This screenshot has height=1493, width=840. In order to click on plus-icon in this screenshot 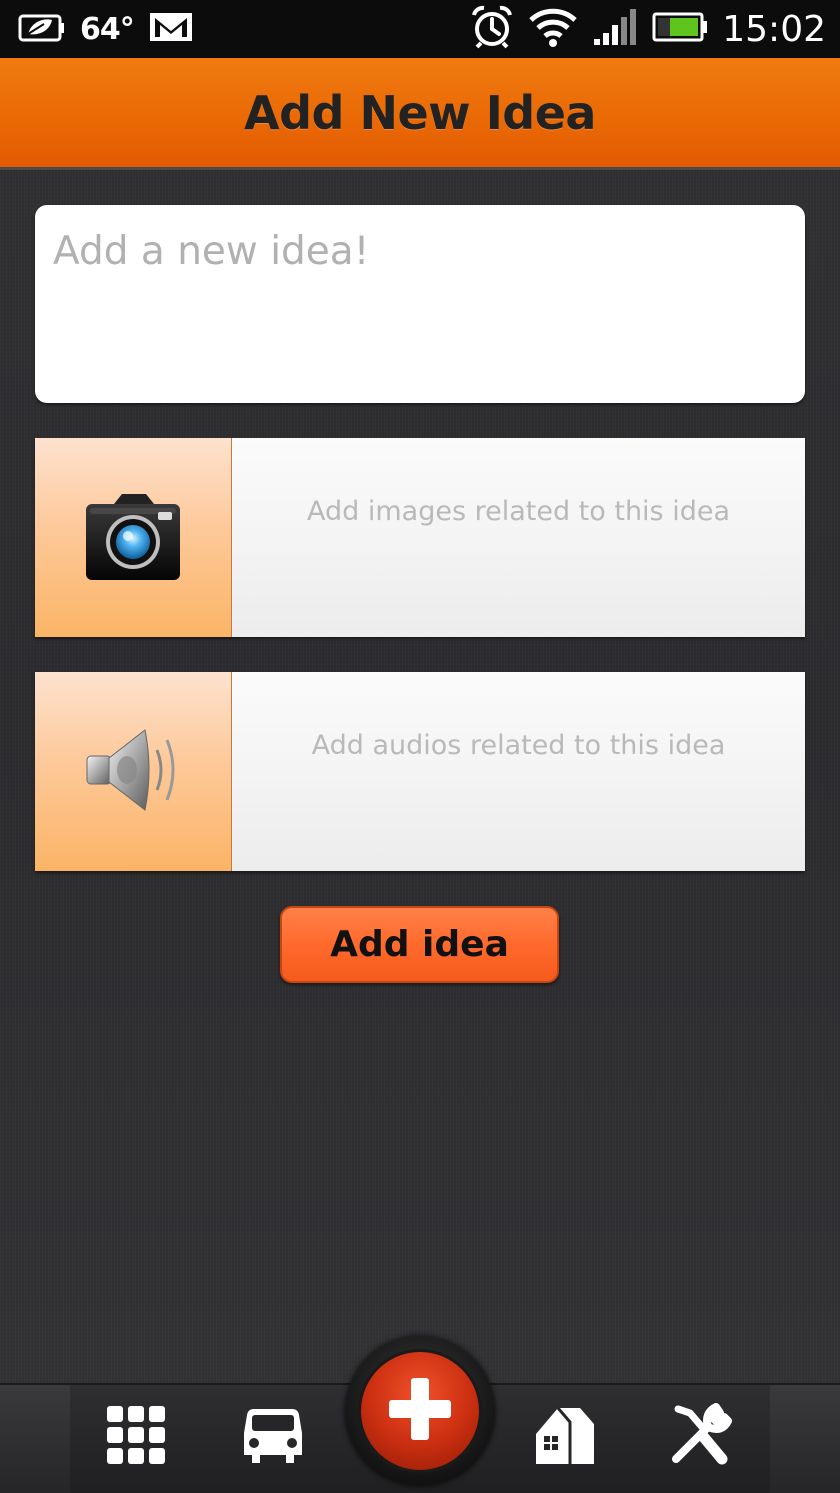, I will do `click(420, 1411)`.